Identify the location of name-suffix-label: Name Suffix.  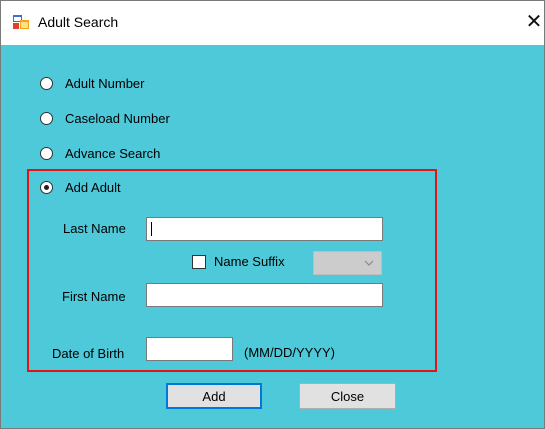
(249, 261).